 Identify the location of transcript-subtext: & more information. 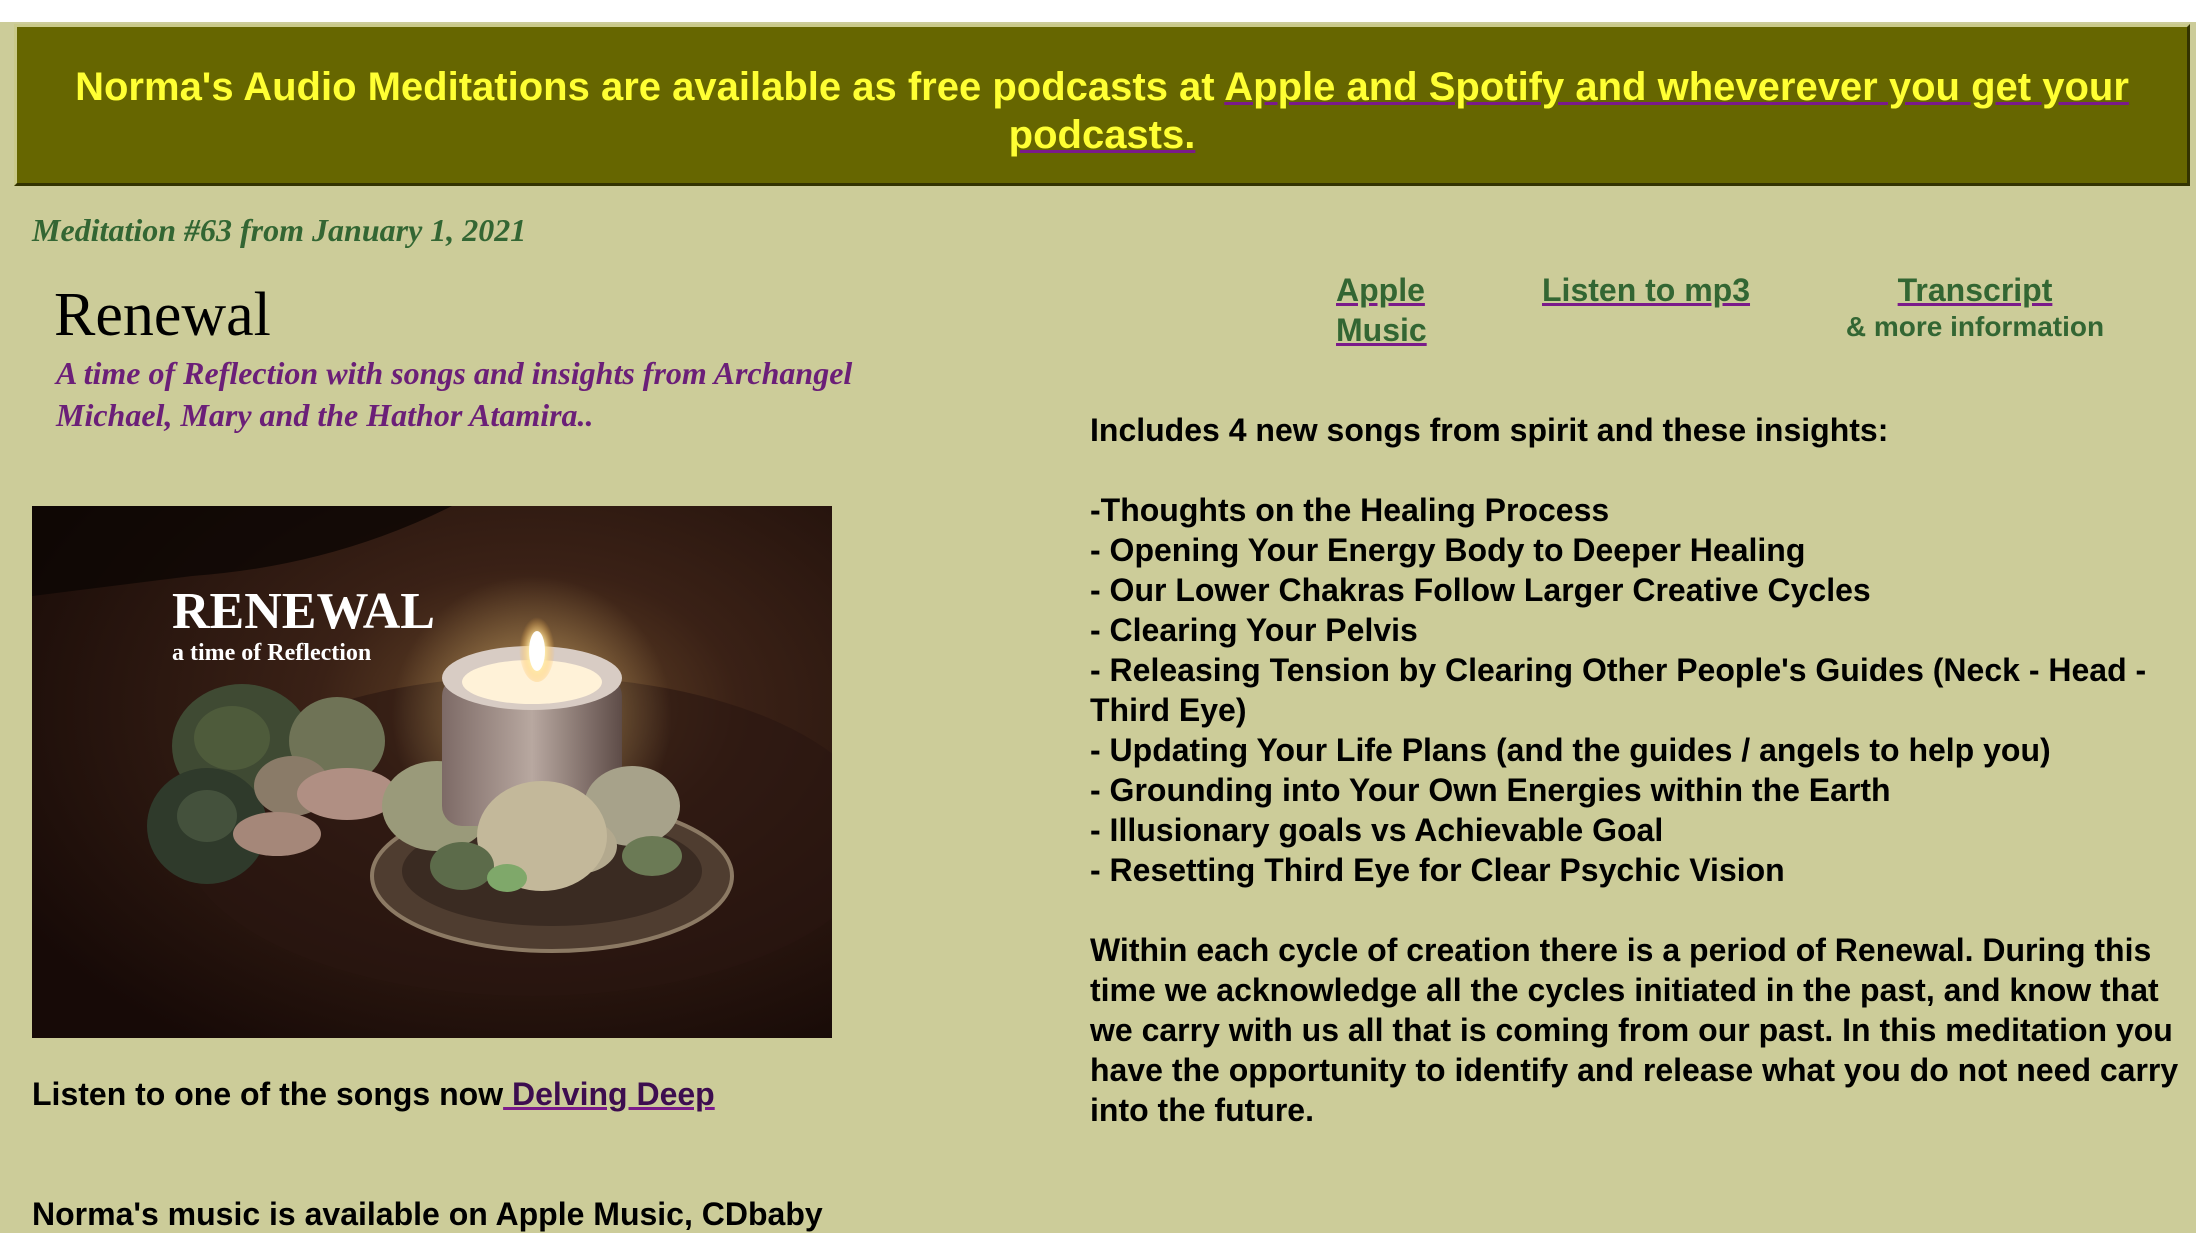
(1975, 326).